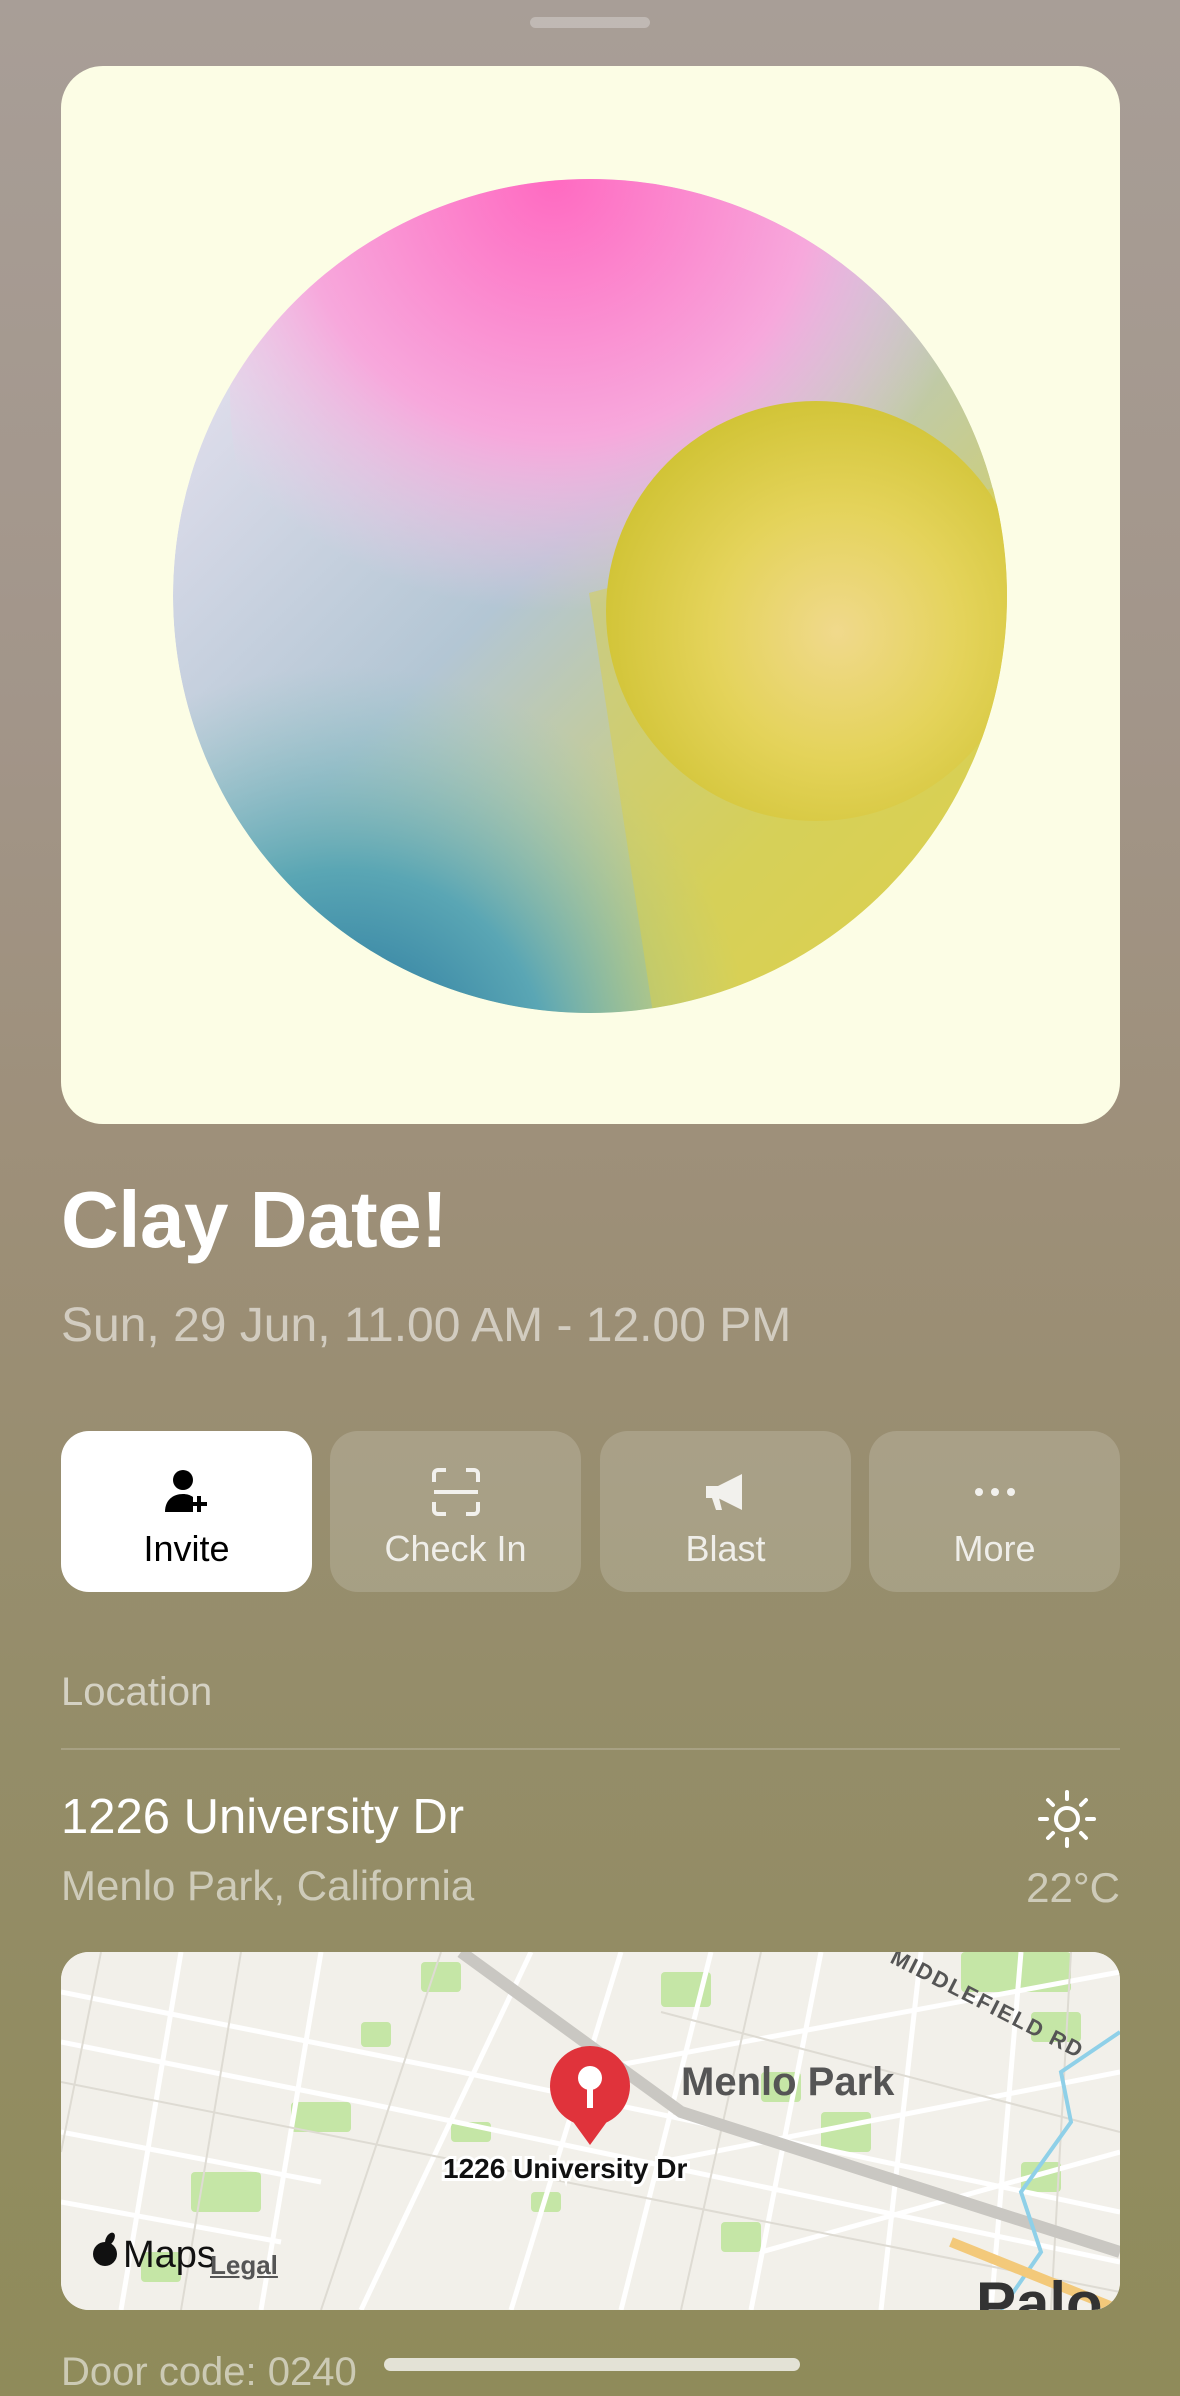 Image resolution: width=1180 pixels, height=2396 pixels. Describe the element at coordinates (268, 1885) in the screenshot. I see `address-line-2: Menlo Park, California` at that location.